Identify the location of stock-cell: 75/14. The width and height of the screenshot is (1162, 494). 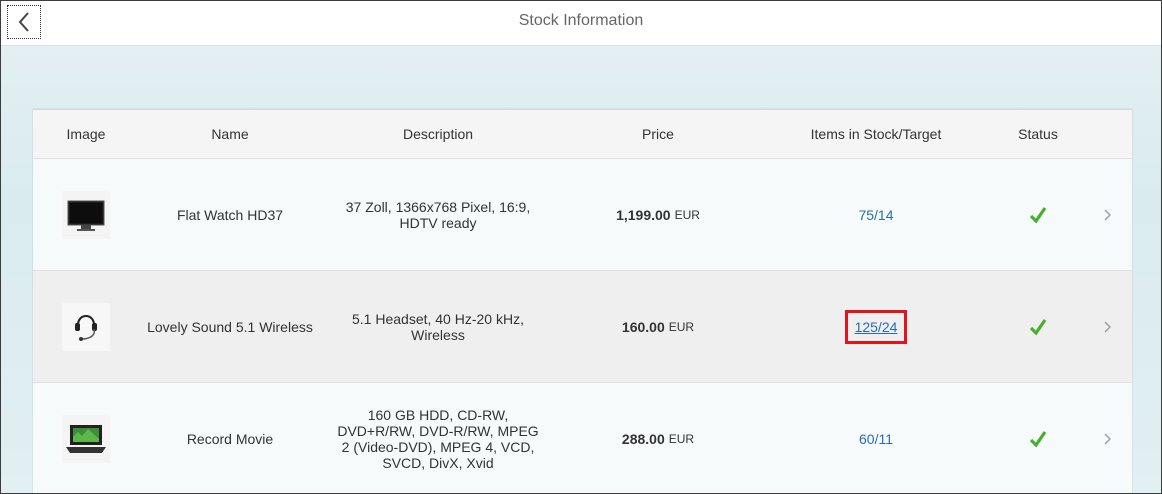
(876, 214).